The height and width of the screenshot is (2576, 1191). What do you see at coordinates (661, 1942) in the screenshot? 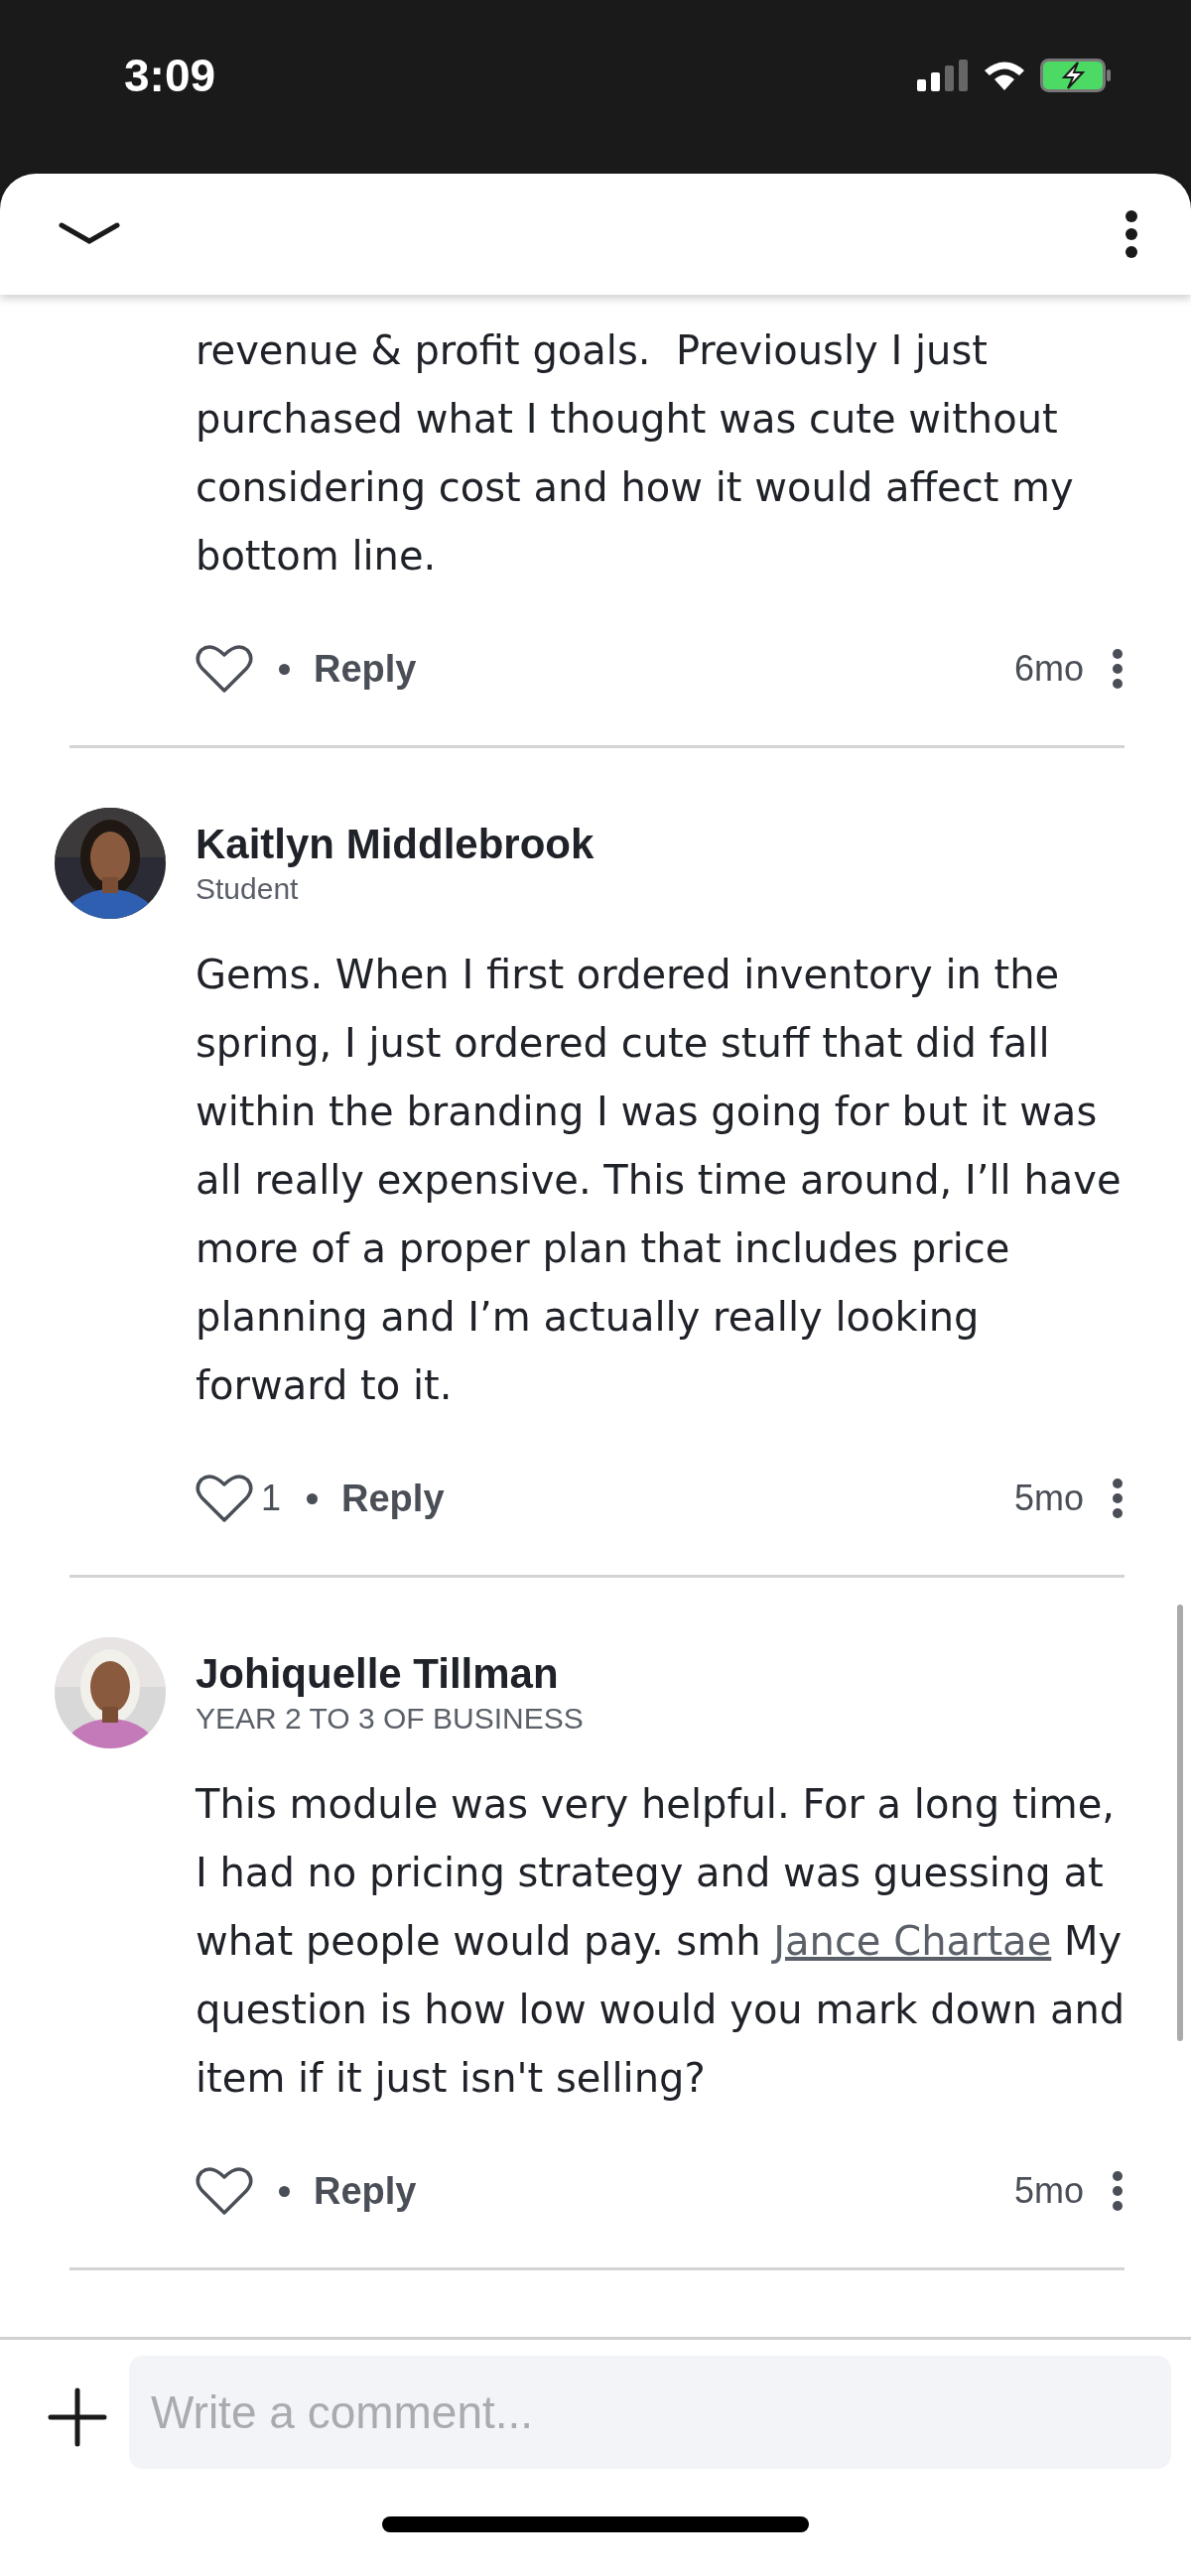
I see `comment-text: This module was very helpful. For a long time, I had no pricing strategy and was guessing at what people would pay. smh Jance Chartae My question is how low would you mark down and item if it just isn't selling?` at bounding box center [661, 1942].